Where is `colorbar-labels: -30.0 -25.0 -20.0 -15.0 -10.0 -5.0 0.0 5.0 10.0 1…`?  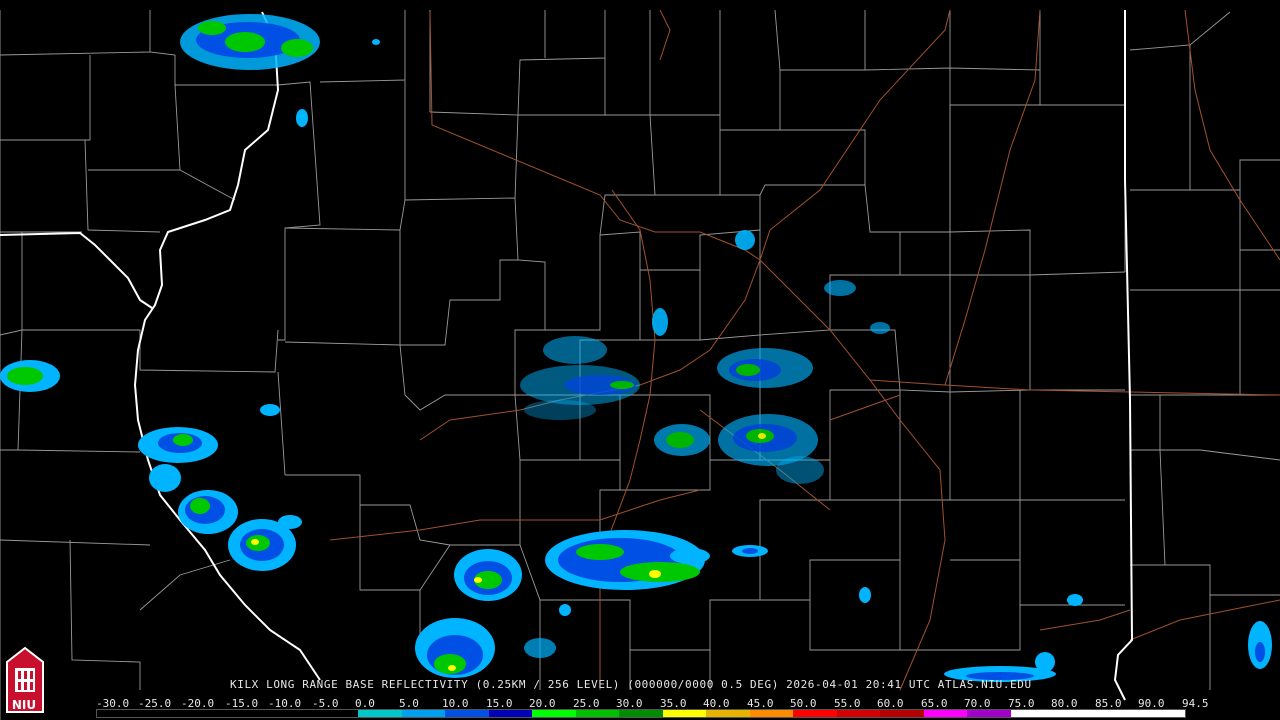
colorbar-labels: -30.0 -25.0 -20.0 -15.0 -10.0 -5.0 0.0 5.0 10.0 1… is located at coordinates (652, 703).